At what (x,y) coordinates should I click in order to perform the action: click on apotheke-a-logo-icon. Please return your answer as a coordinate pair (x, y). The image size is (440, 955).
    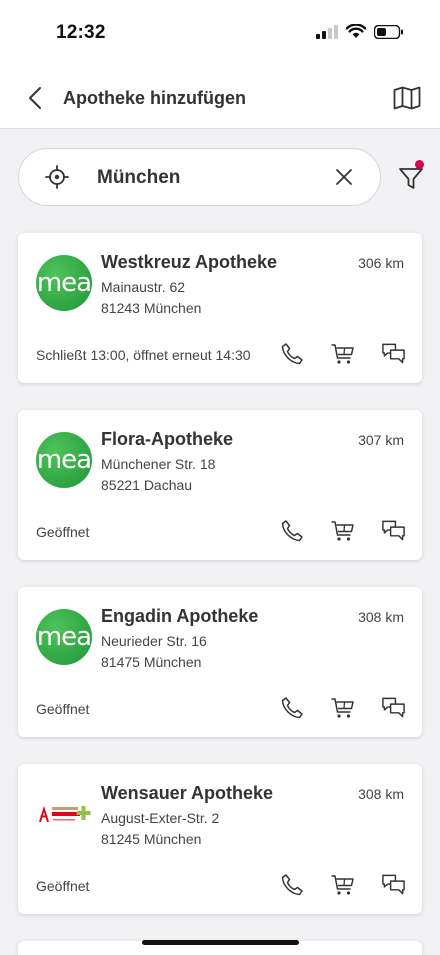
    Looking at the image, I should click on (65, 814).